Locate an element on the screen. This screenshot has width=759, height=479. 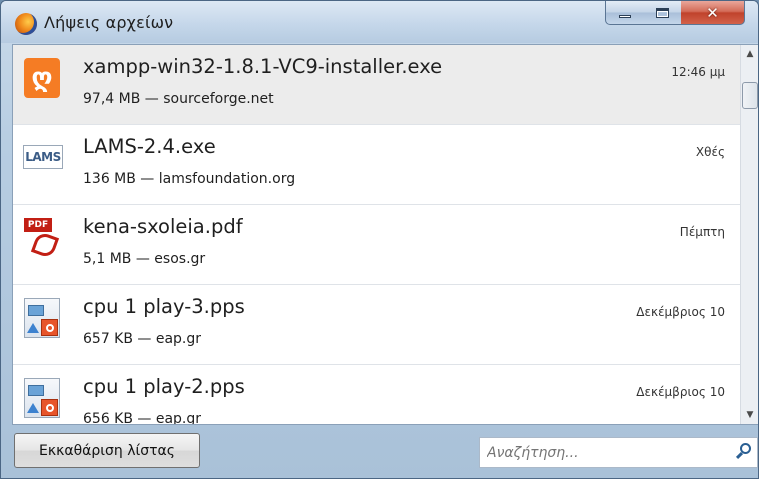
title-bar: Λήψεις αρχείων ✕ is located at coordinates (379, 22).